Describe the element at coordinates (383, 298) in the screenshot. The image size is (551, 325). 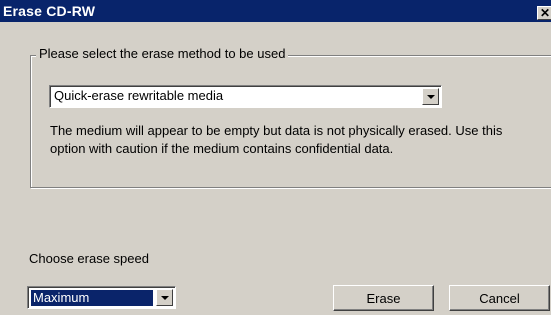
I see `erase-button: Erase` at that location.